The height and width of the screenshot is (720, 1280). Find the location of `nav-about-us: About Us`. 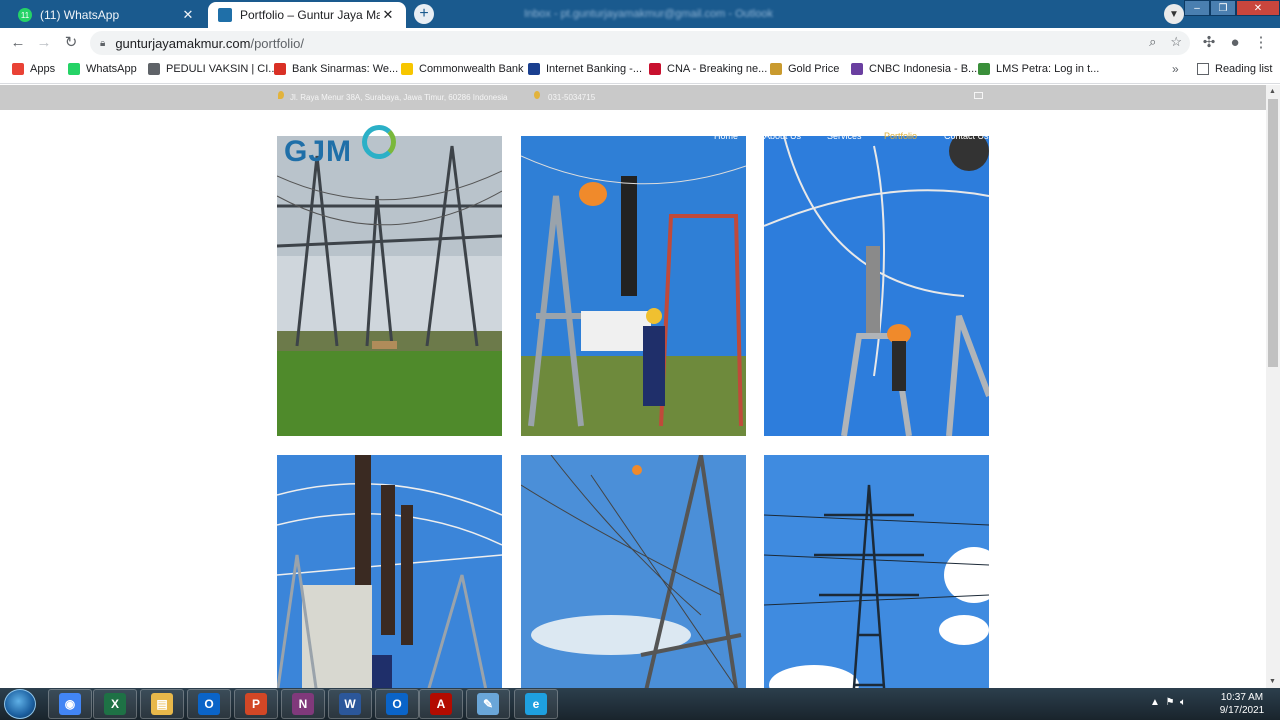

nav-about-us: About Us is located at coordinates (782, 136).